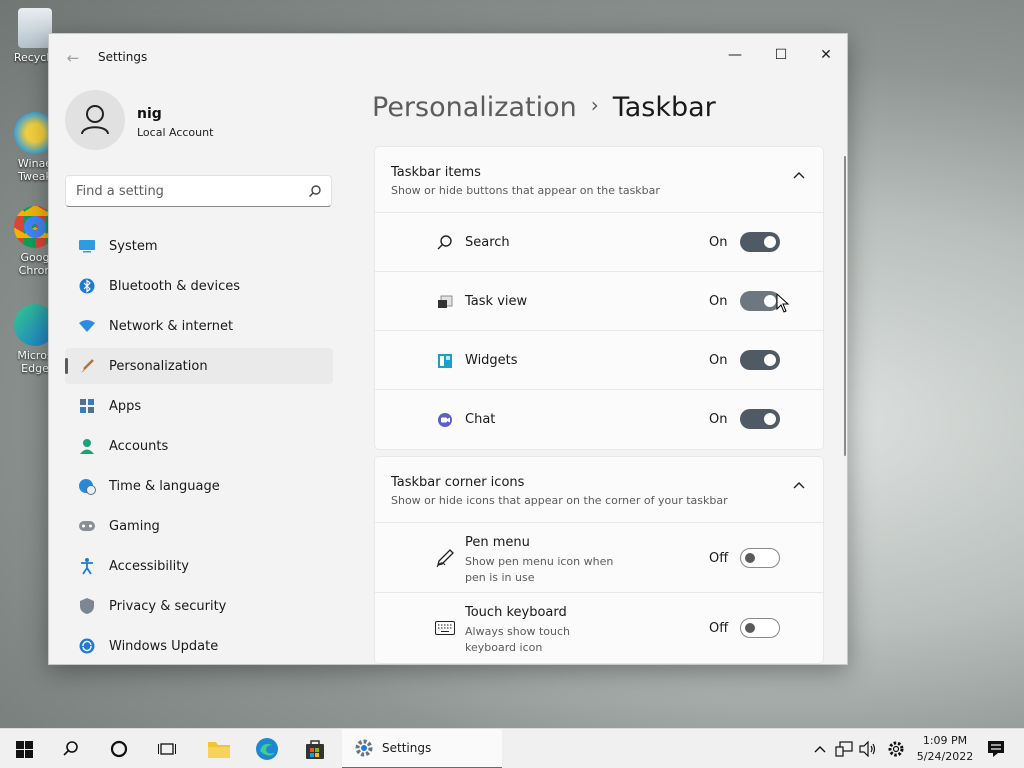  What do you see at coordinates (195, 121) in the screenshot?
I see `user-profile: nig Local Account` at bounding box center [195, 121].